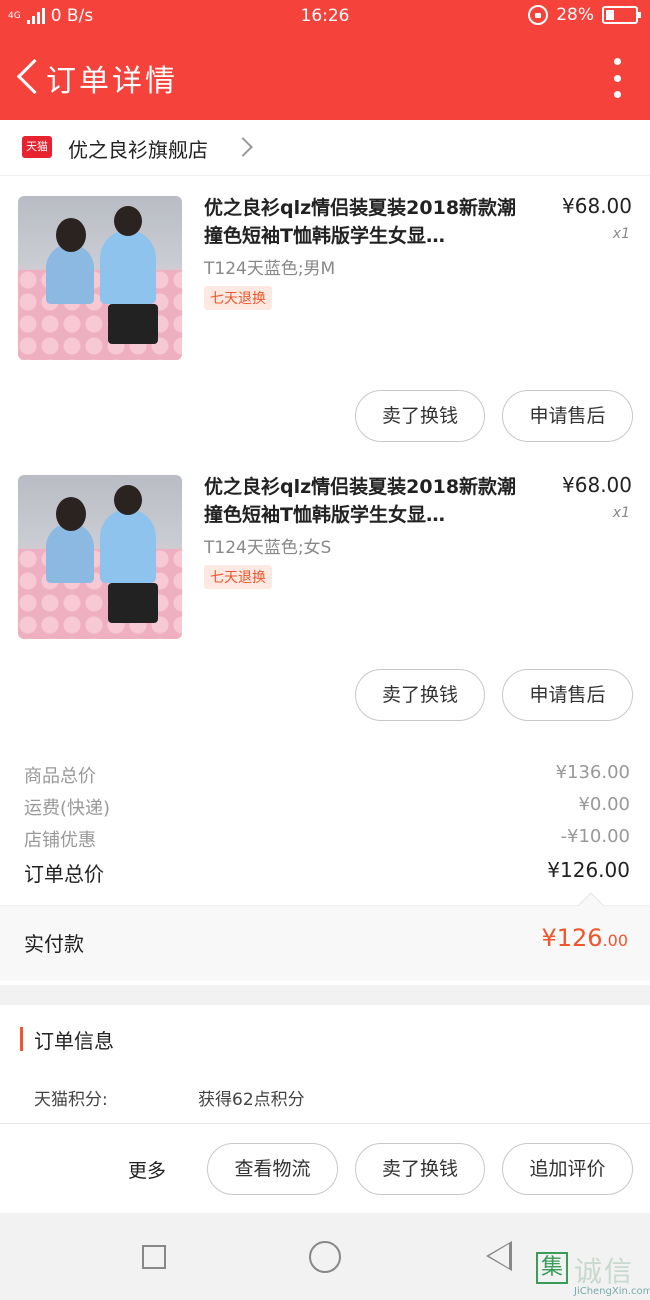 The height and width of the screenshot is (1300, 650). What do you see at coordinates (592, 772) in the screenshot?
I see `goods-total-value: ¥136.00` at bounding box center [592, 772].